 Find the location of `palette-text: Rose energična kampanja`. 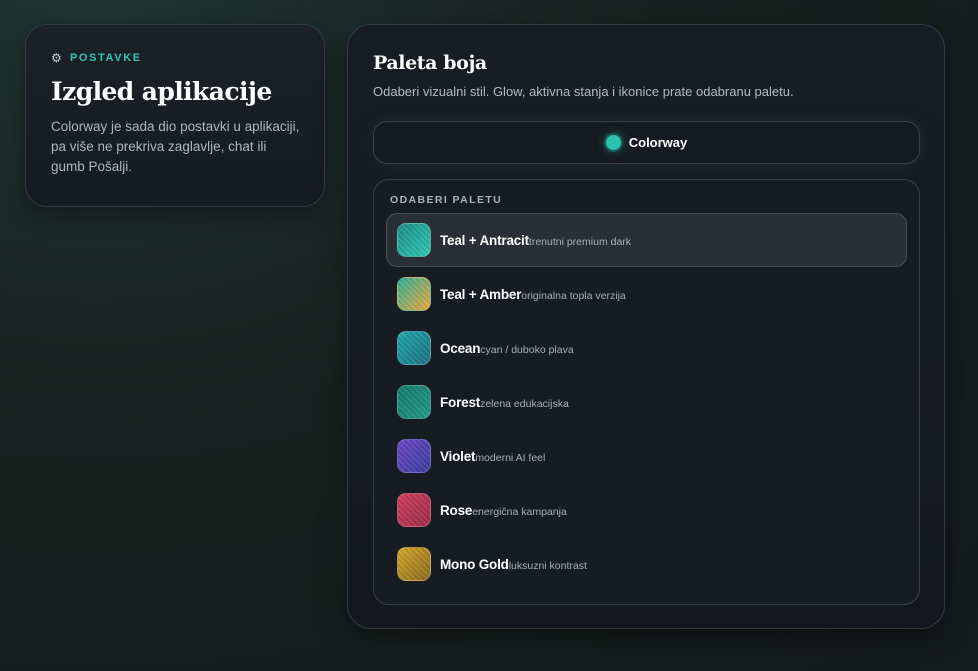

palette-text: Rose energična kampanja is located at coordinates (503, 510).